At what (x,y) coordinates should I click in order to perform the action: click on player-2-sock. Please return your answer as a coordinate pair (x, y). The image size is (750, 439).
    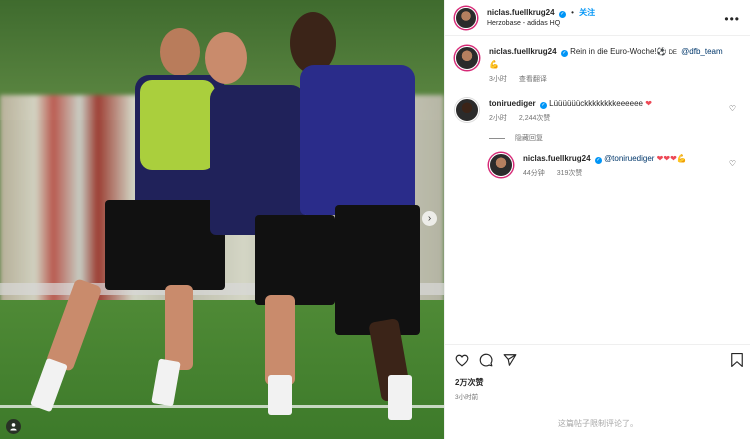
    Looking at the image, I should click on (280, 395).